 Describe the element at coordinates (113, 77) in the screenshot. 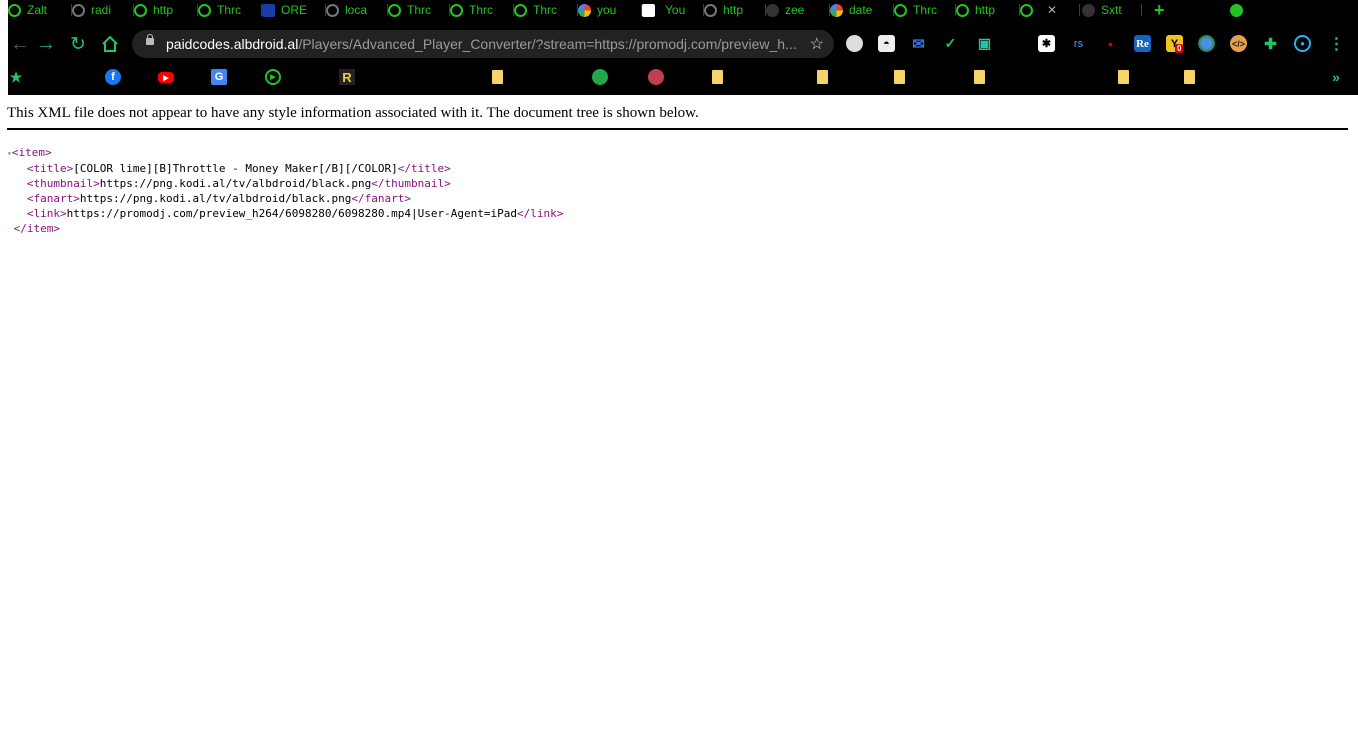

I see `facebook-icon: f` at that location.